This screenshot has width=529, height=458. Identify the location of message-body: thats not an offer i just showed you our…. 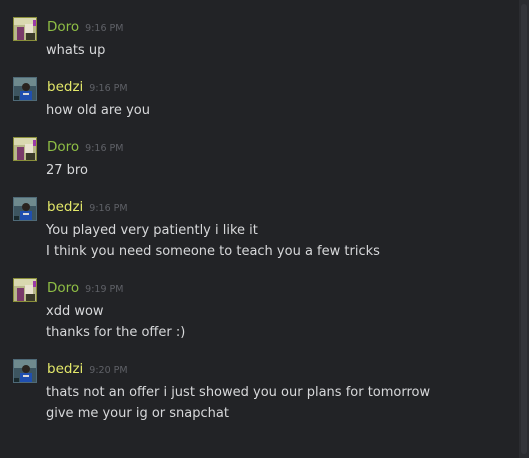
(280, 403).